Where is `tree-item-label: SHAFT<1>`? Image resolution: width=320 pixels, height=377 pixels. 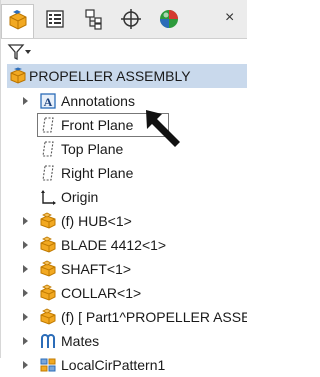
tree-item-label: SHAFT<1> is located at coordinates (96, 269).